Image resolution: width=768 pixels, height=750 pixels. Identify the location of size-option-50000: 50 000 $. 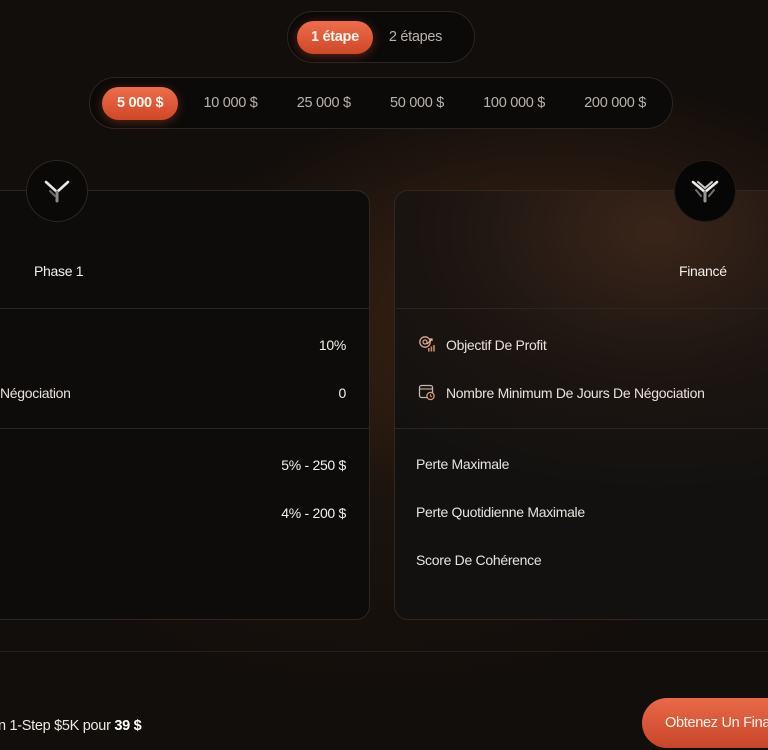
(417, 103).